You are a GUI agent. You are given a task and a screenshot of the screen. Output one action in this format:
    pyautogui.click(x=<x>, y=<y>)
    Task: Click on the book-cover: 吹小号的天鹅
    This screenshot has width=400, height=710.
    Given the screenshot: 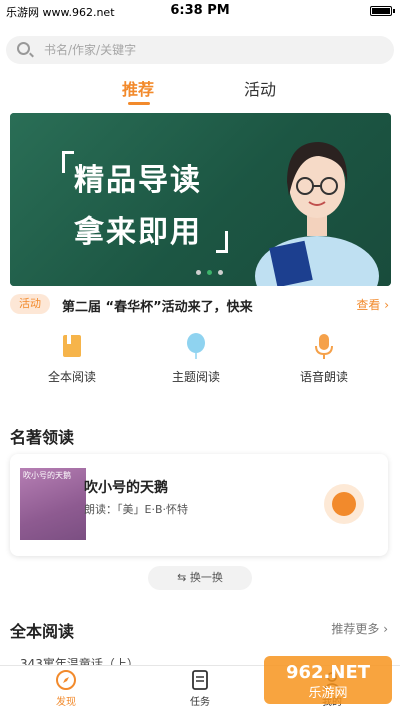 What is the action you would take?
    pyautogui.click(x=53, y=504)
    